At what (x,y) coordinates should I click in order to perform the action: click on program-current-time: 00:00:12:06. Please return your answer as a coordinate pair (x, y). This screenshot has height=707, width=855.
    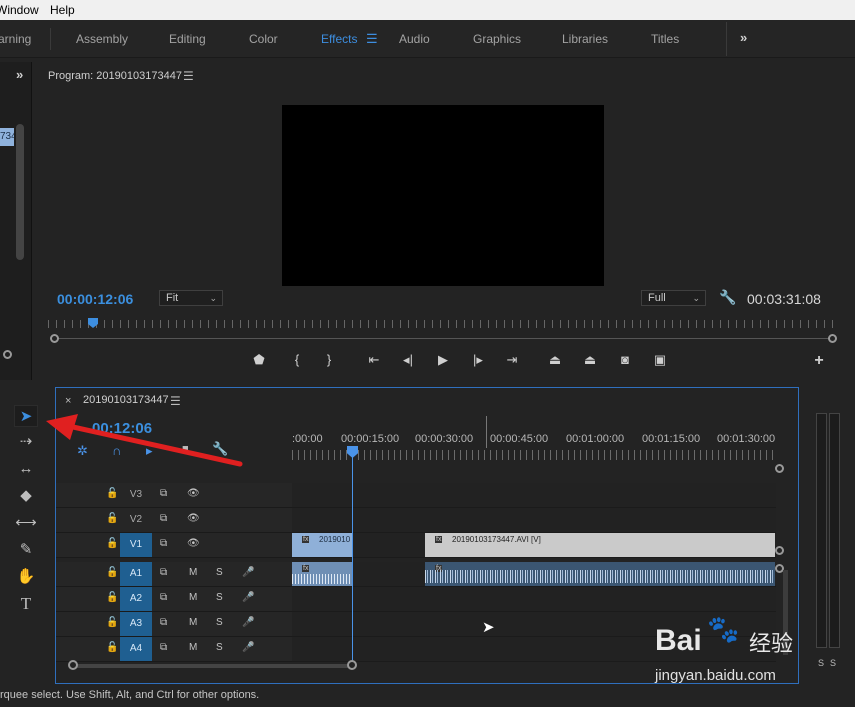
    Looking at the image, I should click on (95, 299).